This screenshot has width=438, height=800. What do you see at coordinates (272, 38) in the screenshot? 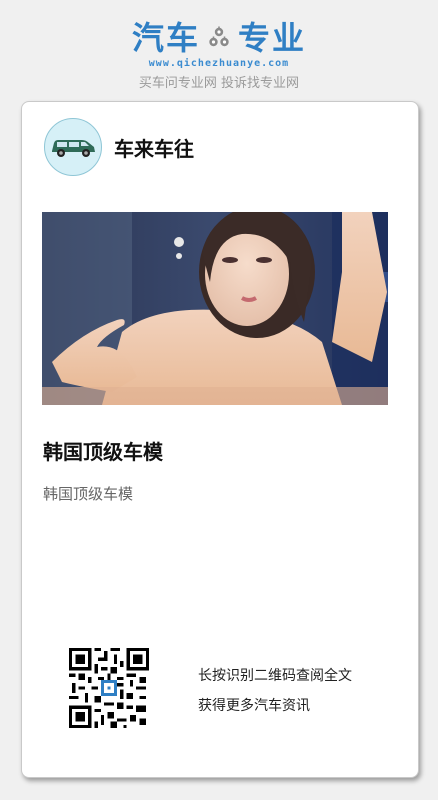
I see `logo-text-right: 专业` at bounding box center [272, 38].